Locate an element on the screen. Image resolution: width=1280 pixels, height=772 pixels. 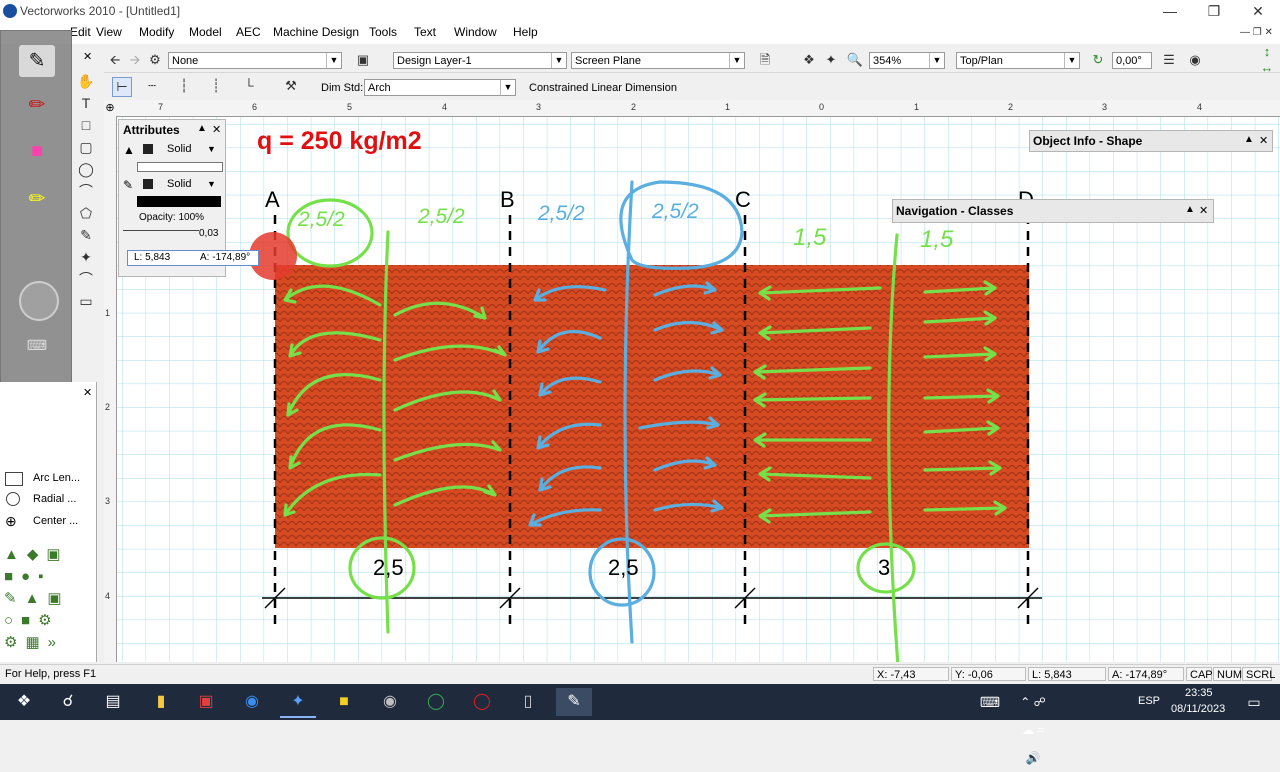
palette-close-icon: ✕ is located at coordinates (87, 392).